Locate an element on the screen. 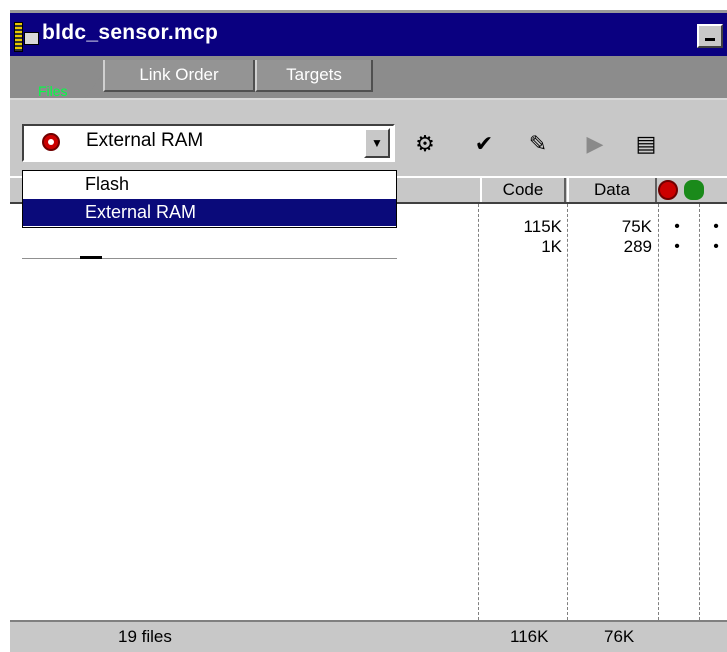  target-icon is located at coordinates (51, 142).